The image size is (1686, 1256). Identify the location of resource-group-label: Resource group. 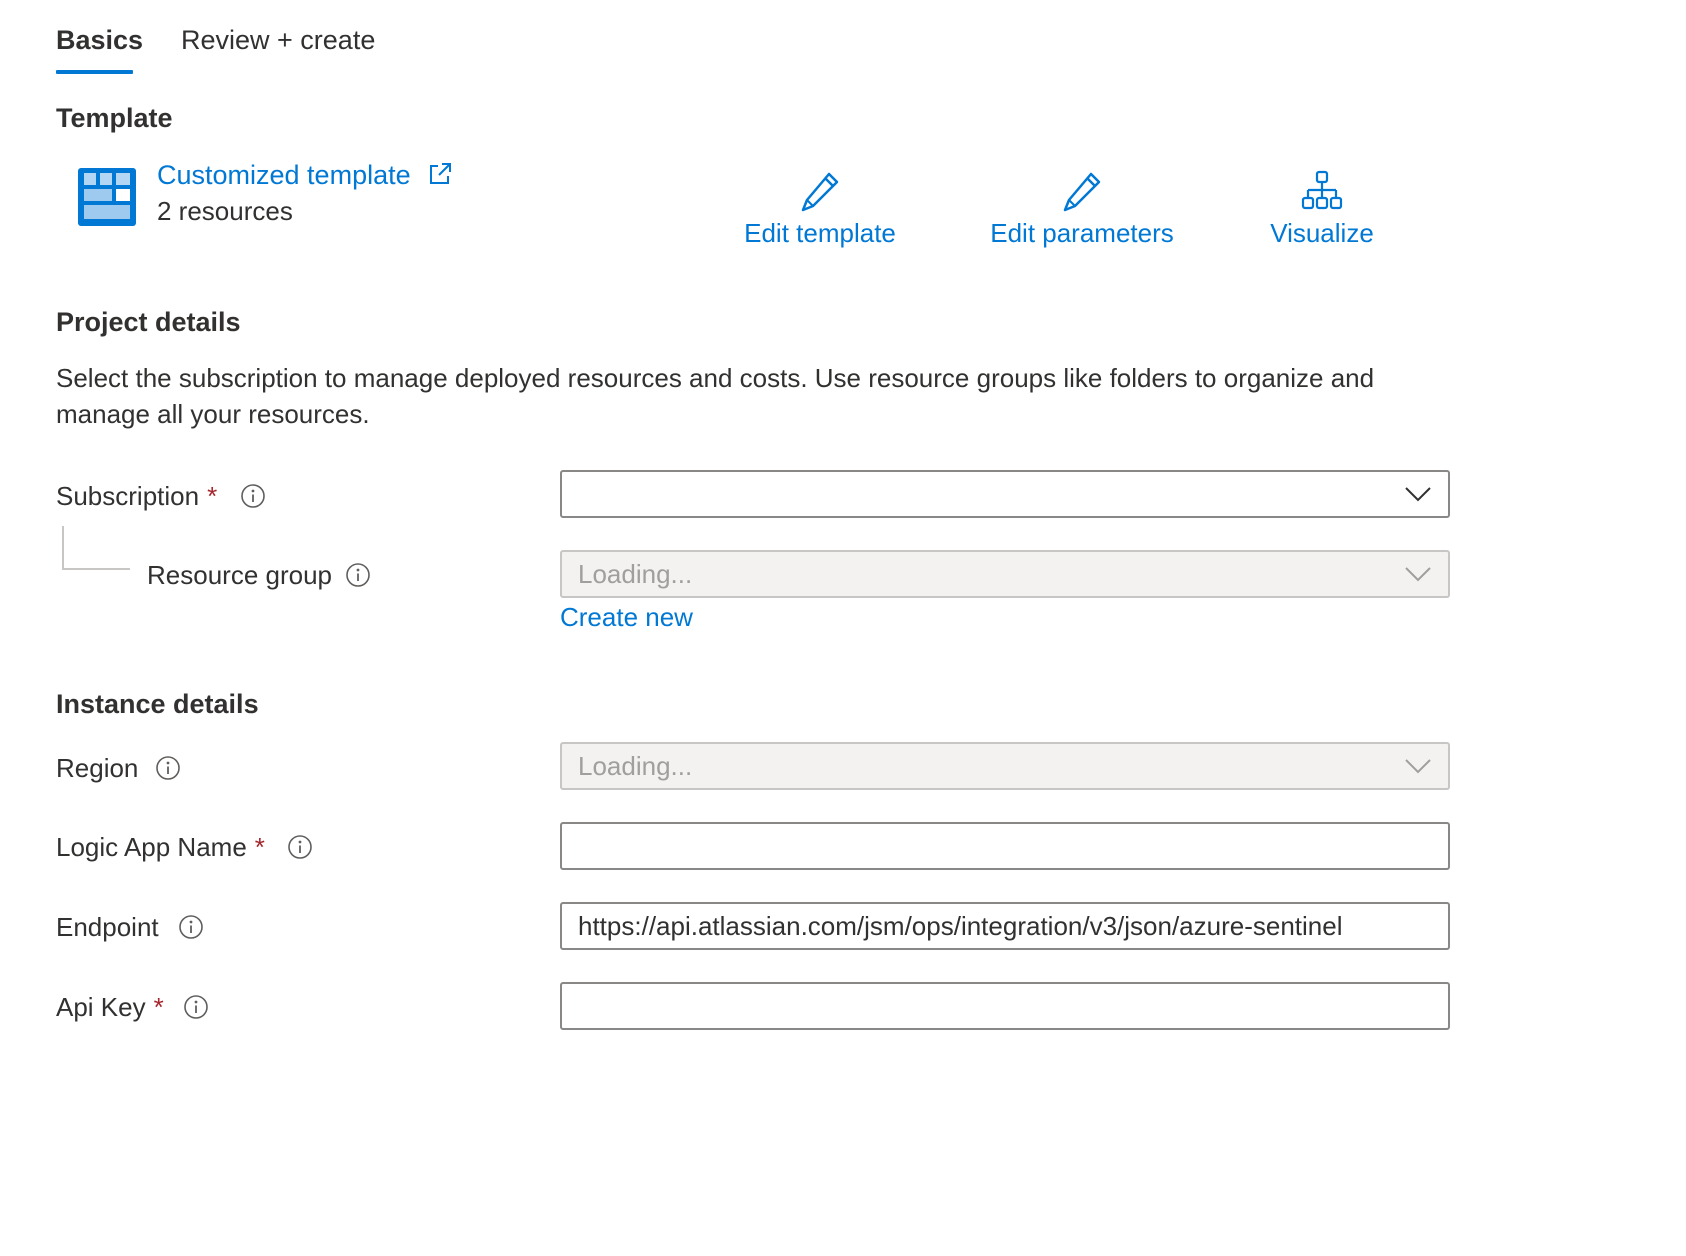
(239, 575).